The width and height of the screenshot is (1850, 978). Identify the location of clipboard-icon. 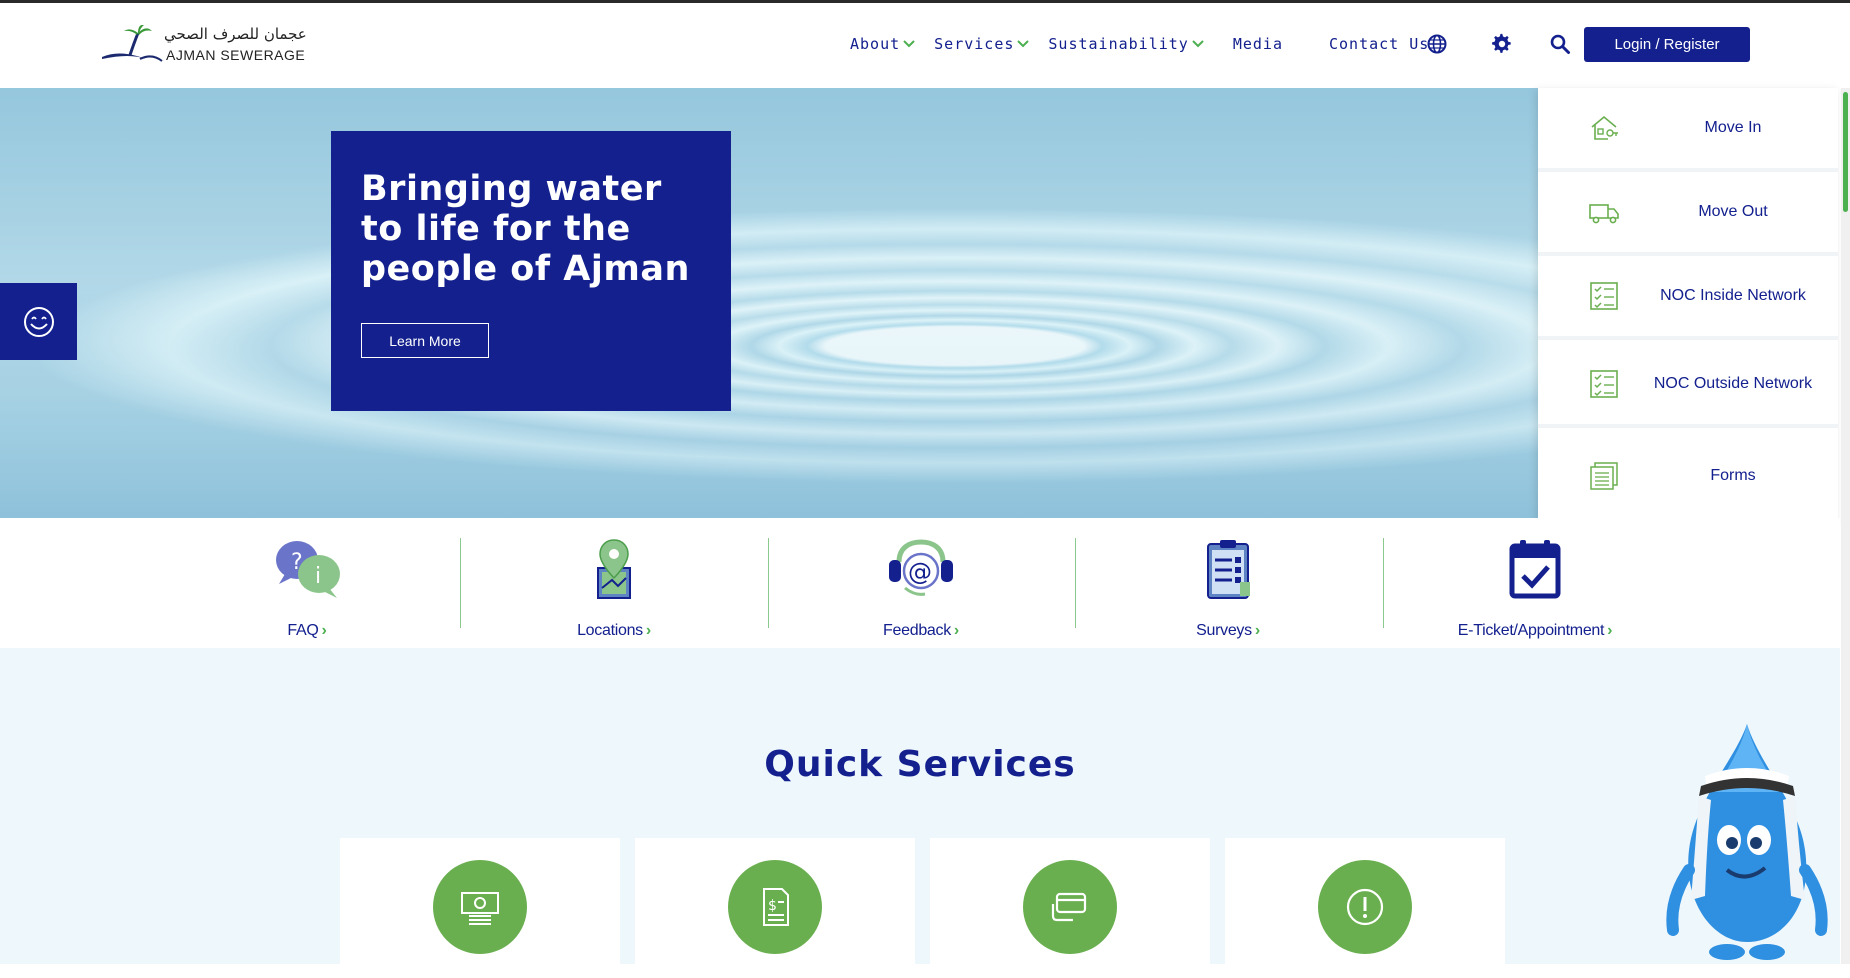
(1228, 569).